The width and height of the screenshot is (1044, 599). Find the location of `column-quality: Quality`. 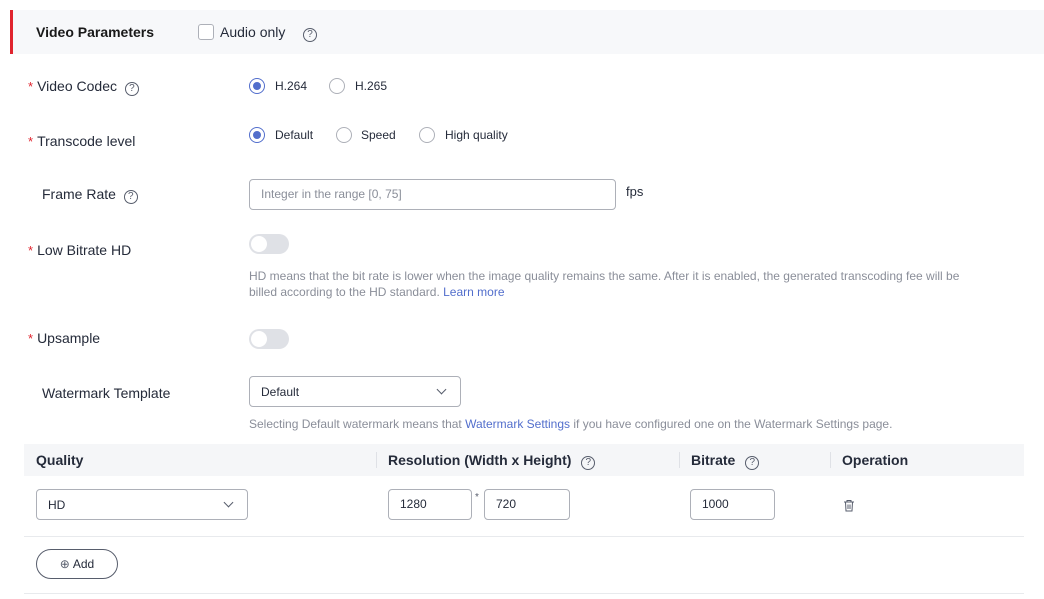

column-quality: Quality is located at coordinates (60, 460).